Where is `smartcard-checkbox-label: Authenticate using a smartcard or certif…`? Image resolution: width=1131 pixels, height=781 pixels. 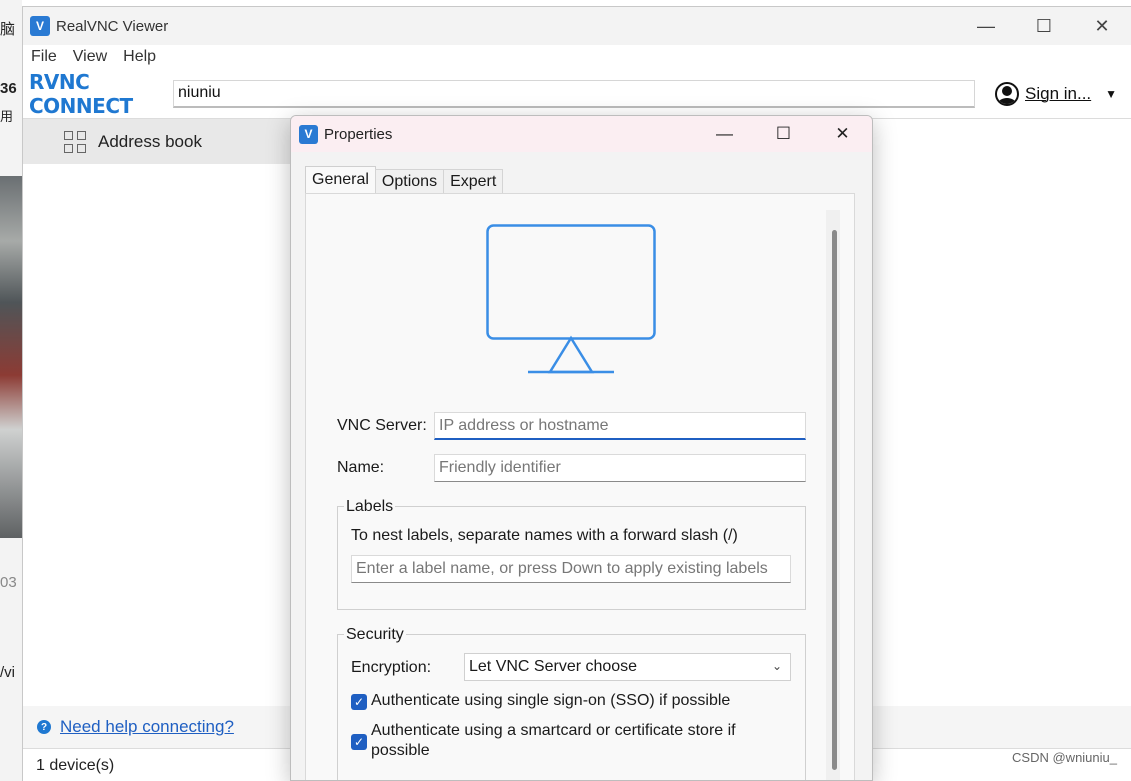 smartcard-checkbox-label: Authenticate using a smartcard or certif… is located at coordinates (576, 741).